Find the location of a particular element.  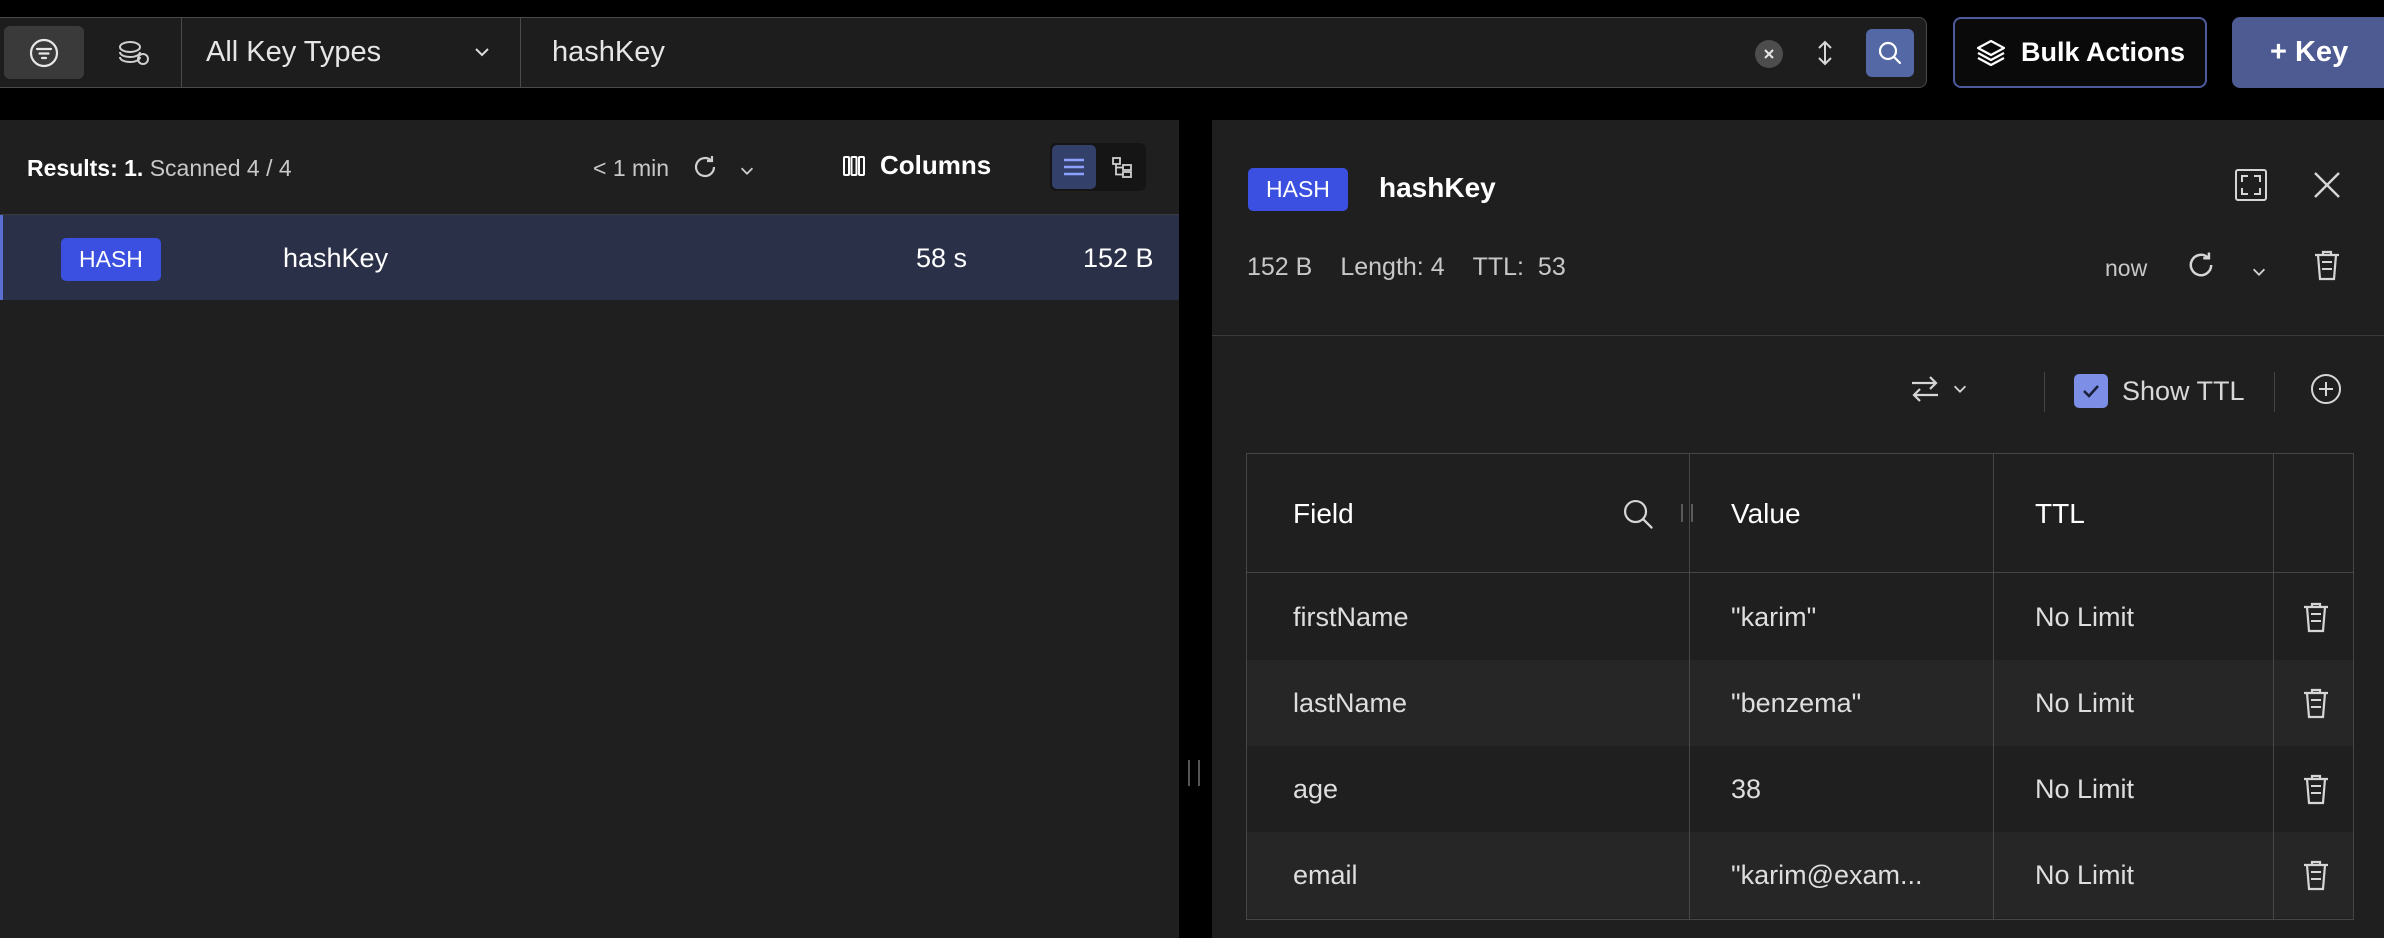

value-cell: "benzema" is located at coordinates (1796, 703).